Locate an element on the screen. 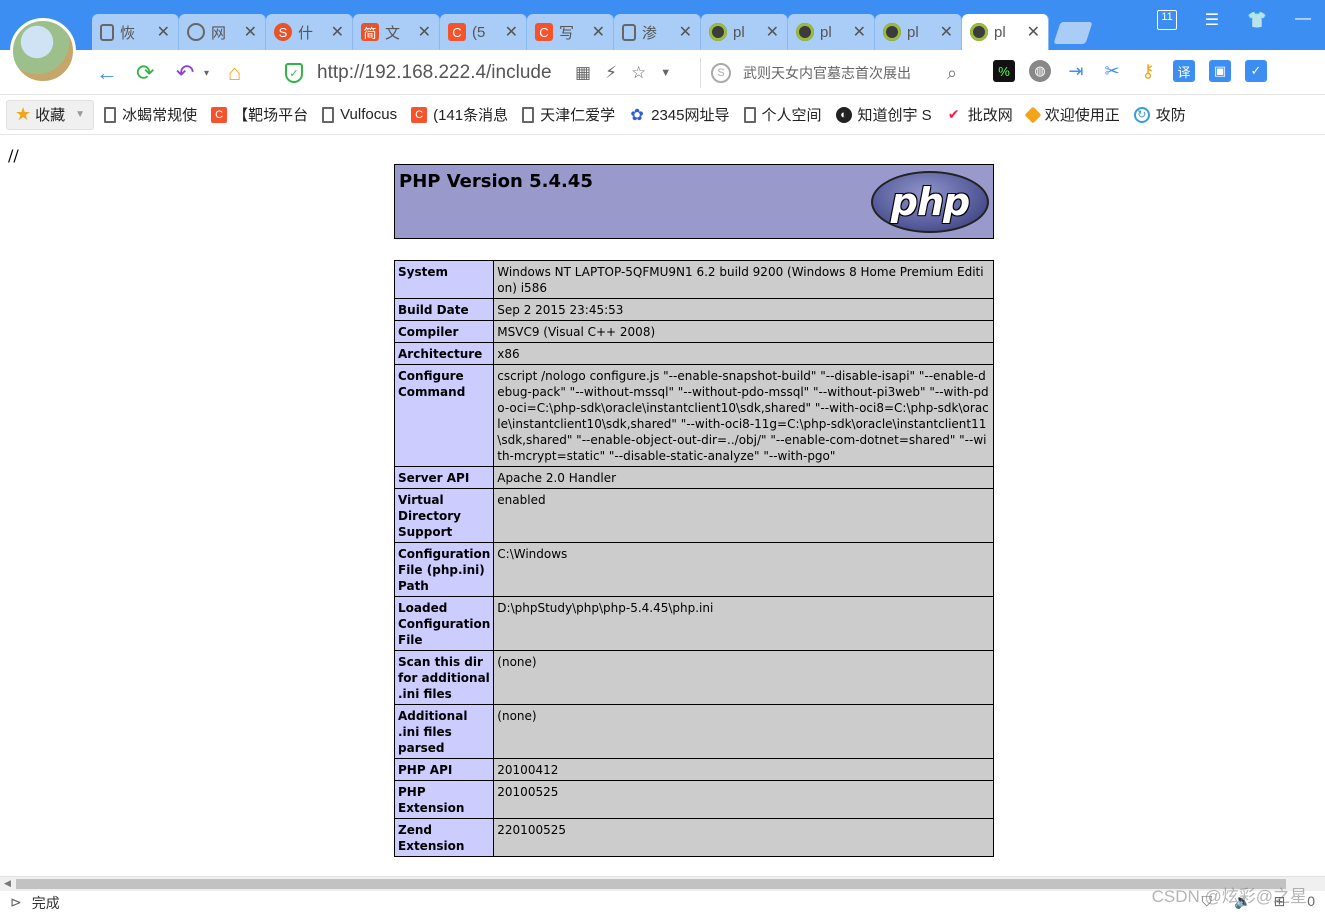 This screenshot has height=914, width=1325. search-box: S 武则天女内官墓志首次展出 ⌕ is located at coordinates (837, 73).